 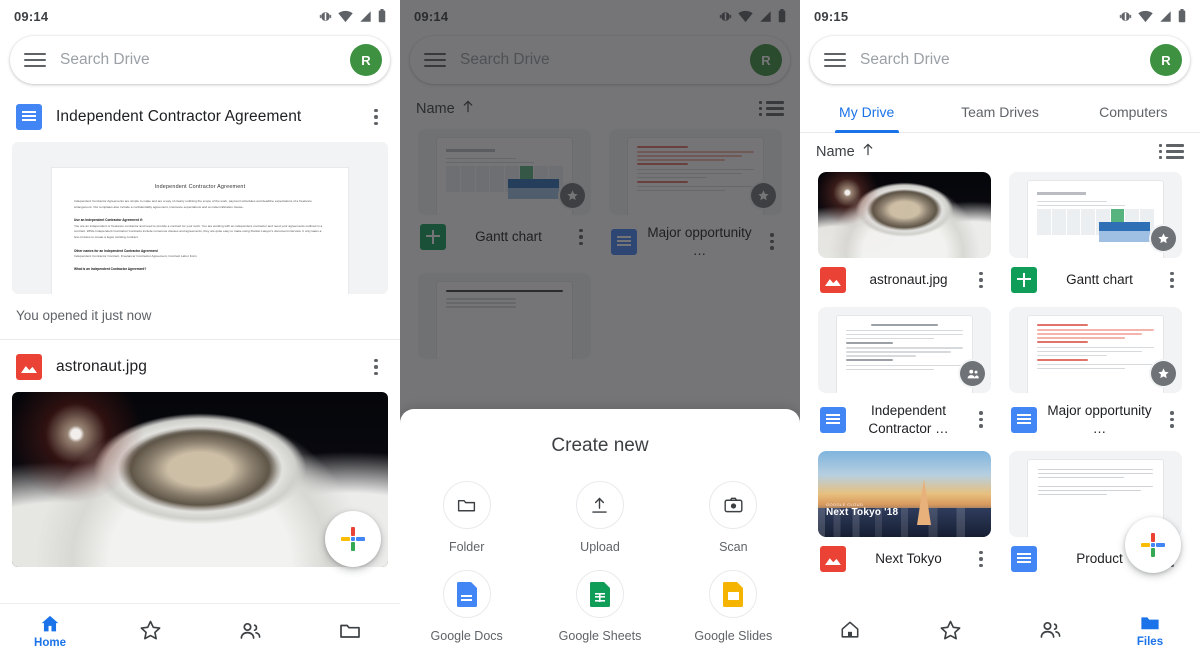 I want to click on next-tokyo-photo-thumbnail: GOOGLE CLOUD Next Tokyo '18, so click(x=904, y=494).